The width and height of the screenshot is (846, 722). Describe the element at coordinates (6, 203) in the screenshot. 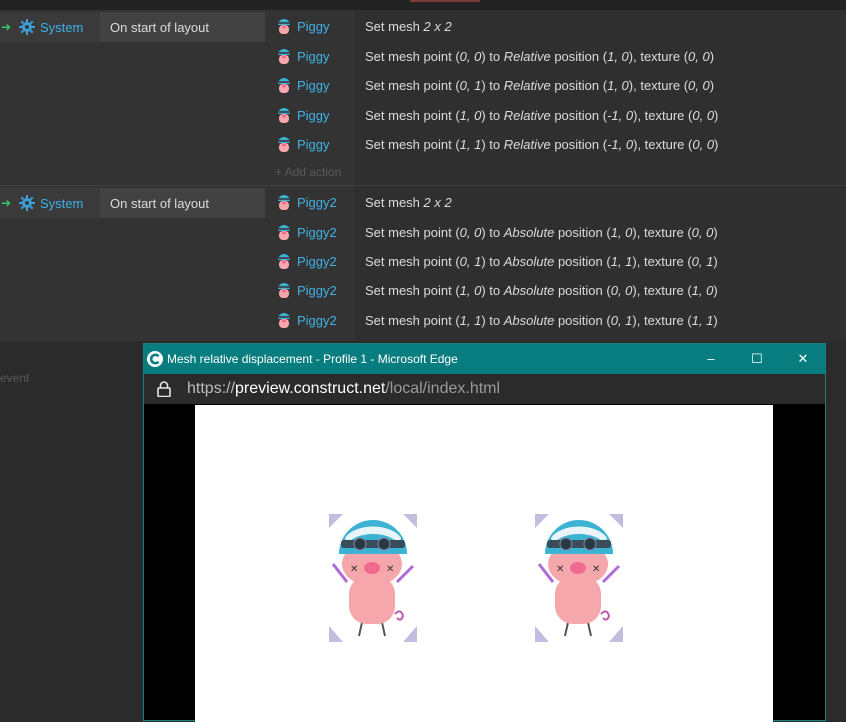

I see `trigger-arrow-icon: ➜` at that location.